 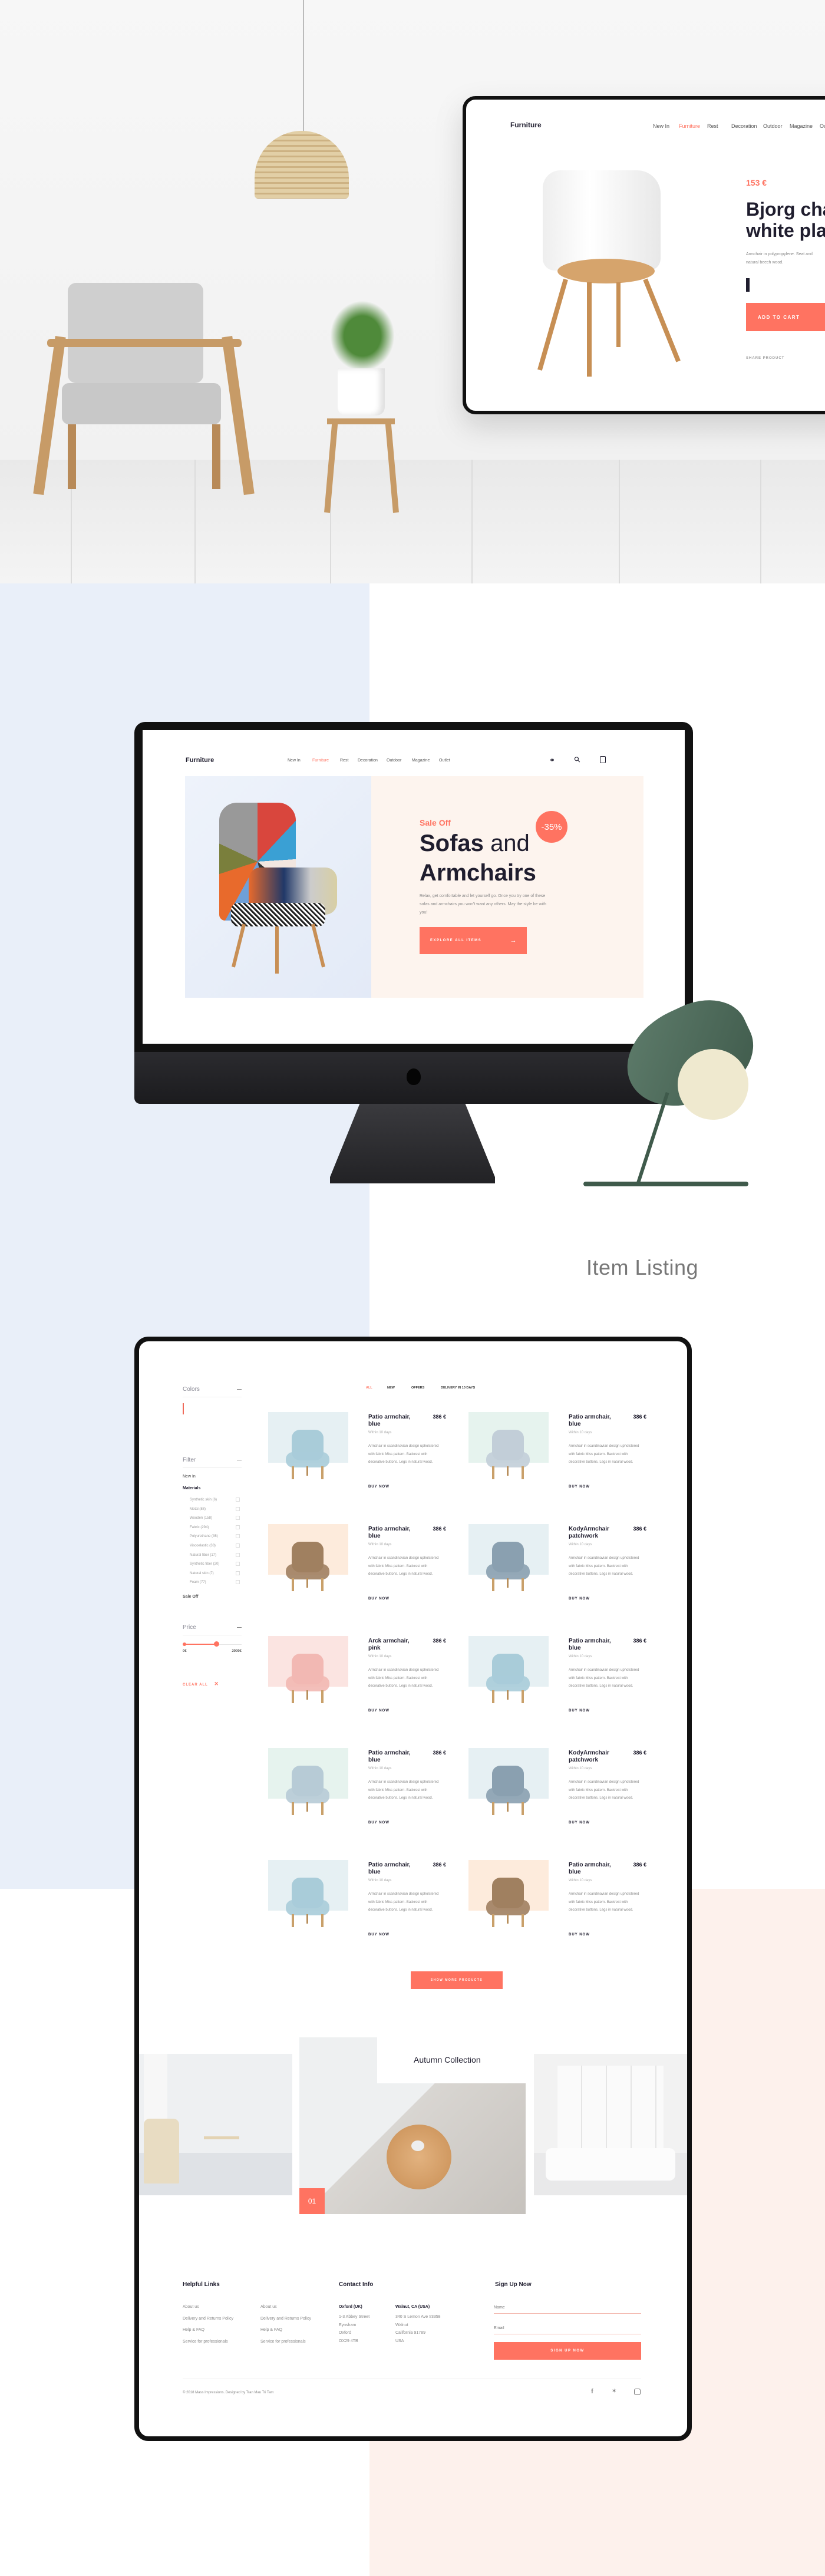 I want to click on clear-all-button: CLEAR ALL ✕, so click(x=201, y=1684).